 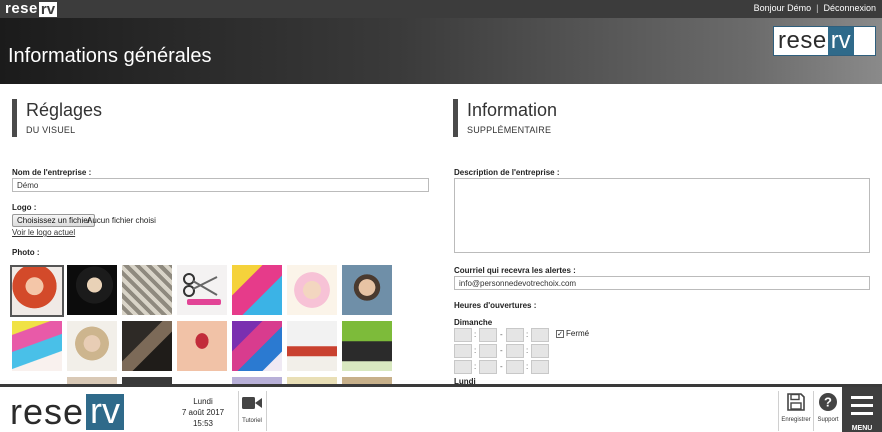 I want to click on photo-red-hair-woman, so click(x=37, y=291).